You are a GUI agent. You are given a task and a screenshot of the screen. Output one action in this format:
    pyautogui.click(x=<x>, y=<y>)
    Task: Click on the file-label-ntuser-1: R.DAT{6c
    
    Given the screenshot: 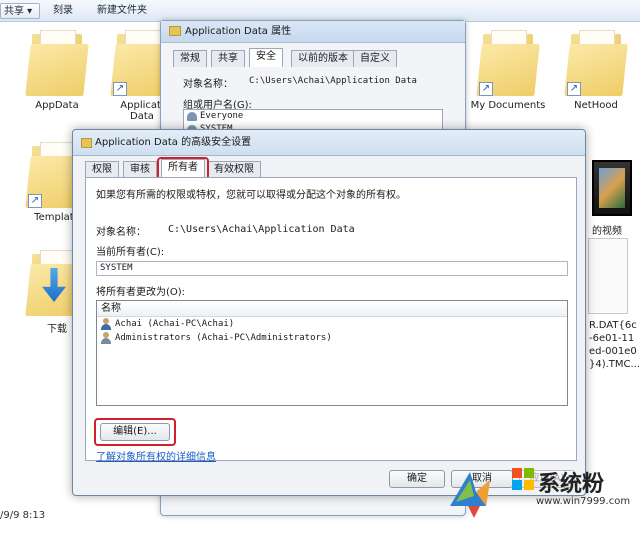 What is the action you would take?
    pyautogui.click(x=613, y=325)
    